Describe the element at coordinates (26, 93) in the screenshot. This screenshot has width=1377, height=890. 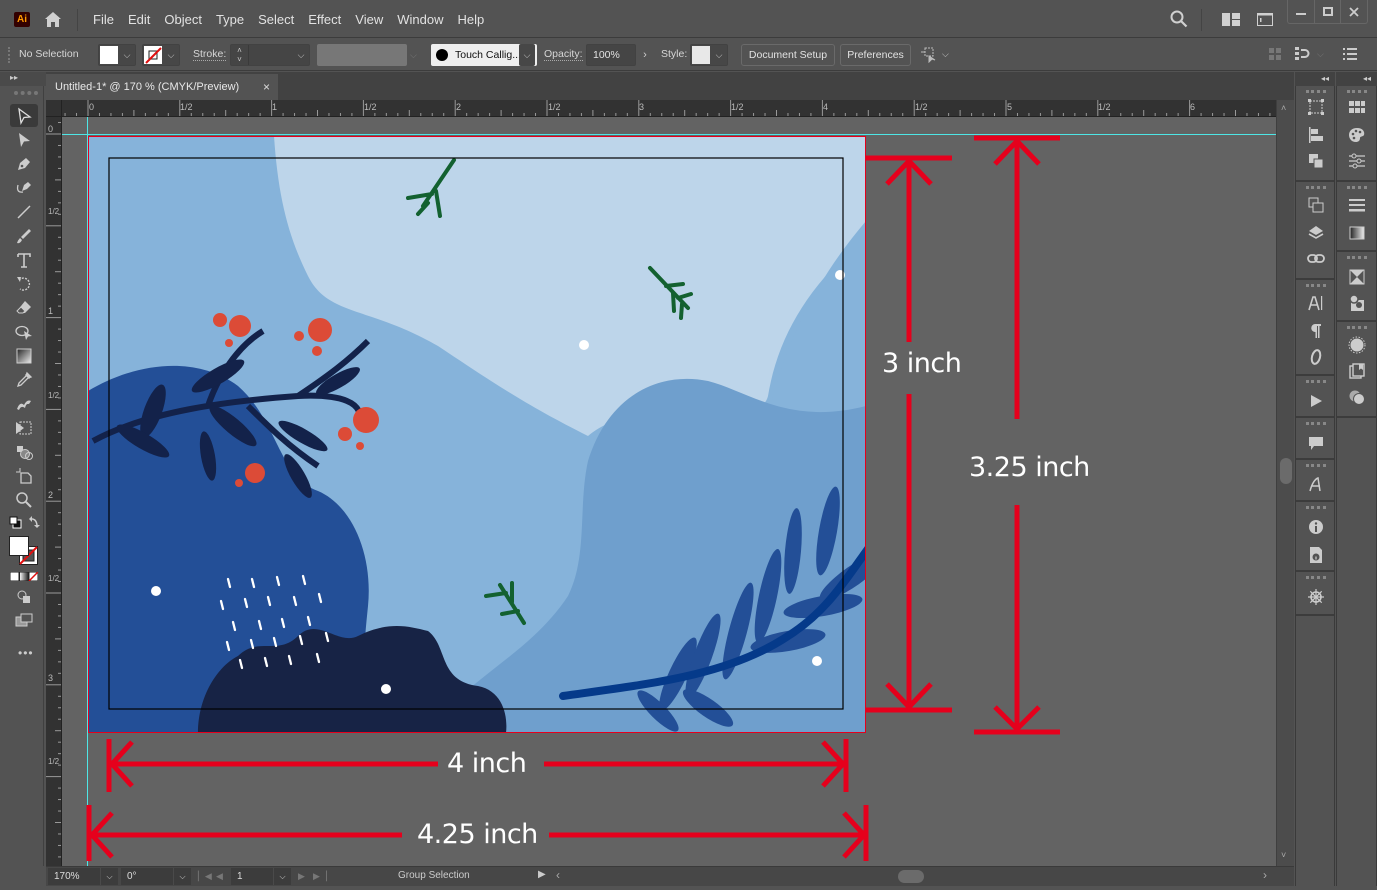
I see `toolbox-grip` at that location.